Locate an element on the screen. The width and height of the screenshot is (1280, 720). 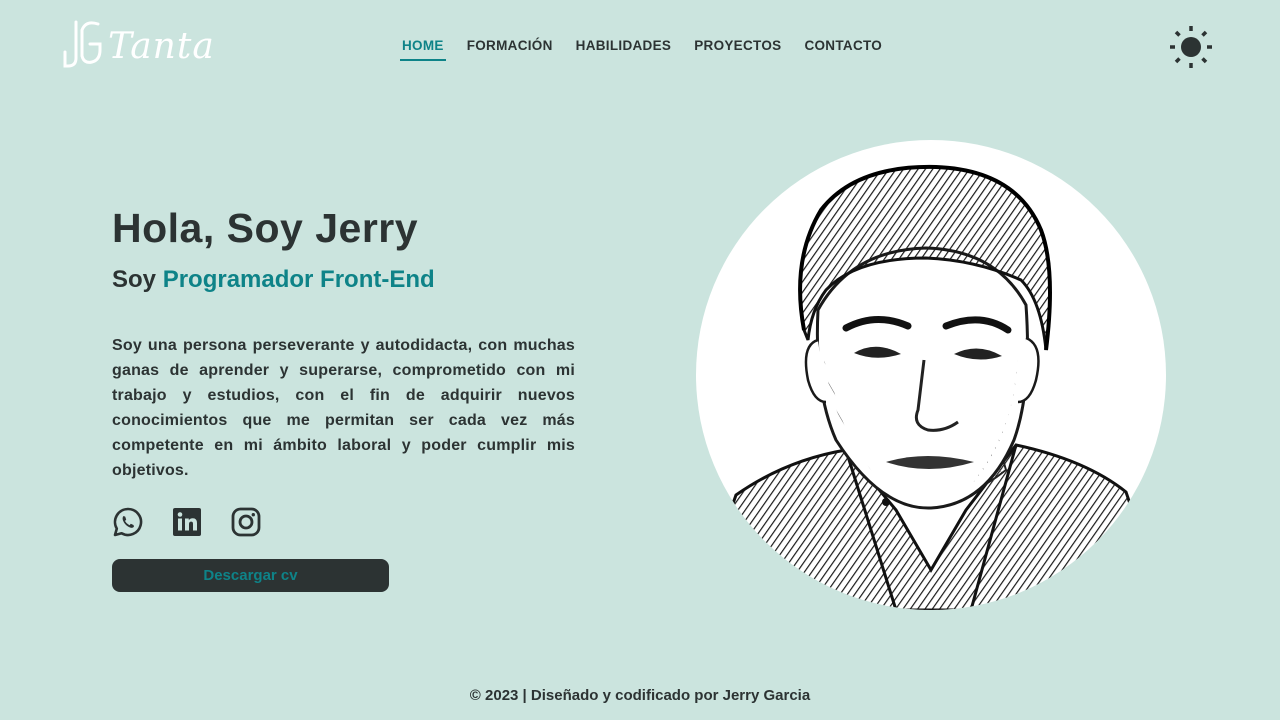
instagram-icon is located at coordinates (246, 522).